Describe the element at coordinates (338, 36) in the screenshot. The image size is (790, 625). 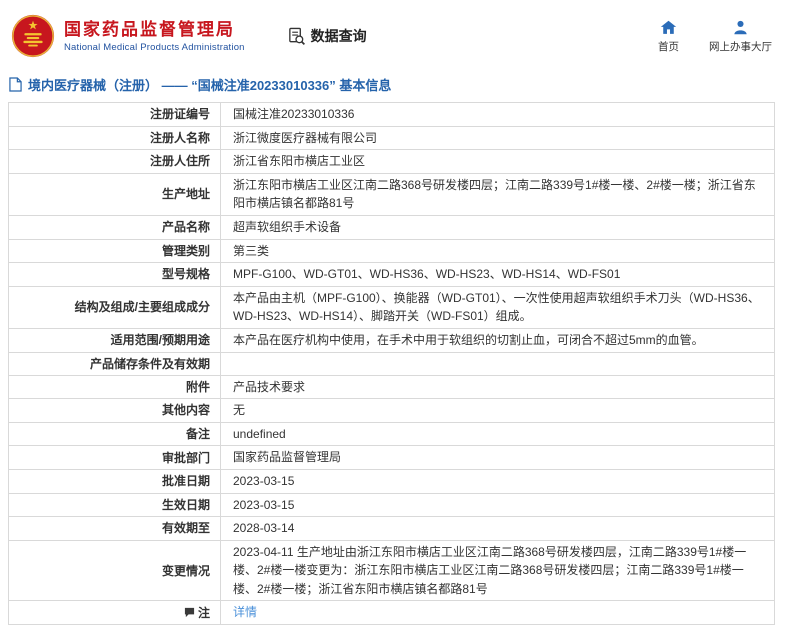
I see `data-query-label: 数据查询` at that location.